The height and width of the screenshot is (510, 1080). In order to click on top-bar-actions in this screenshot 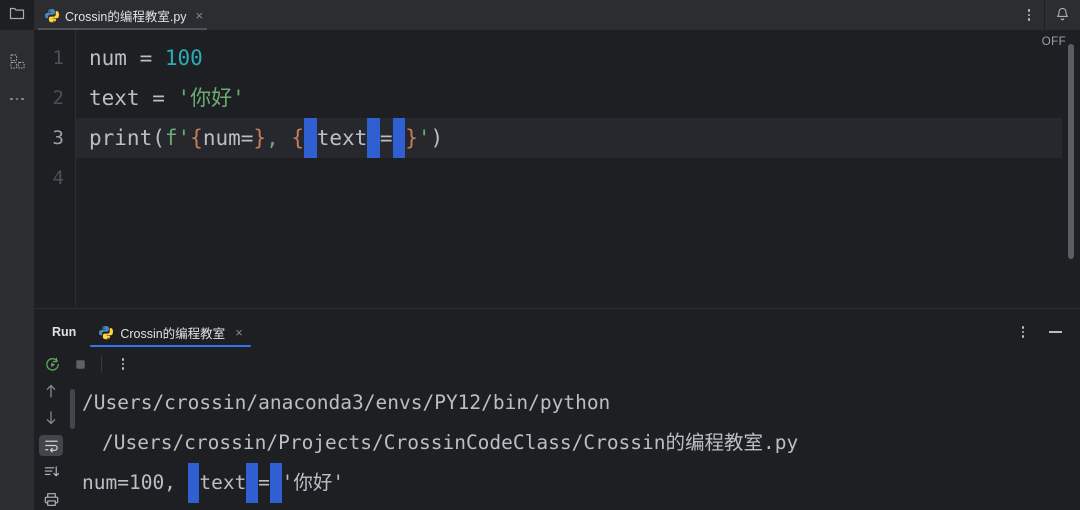, I will do `click(1047, 15)`.